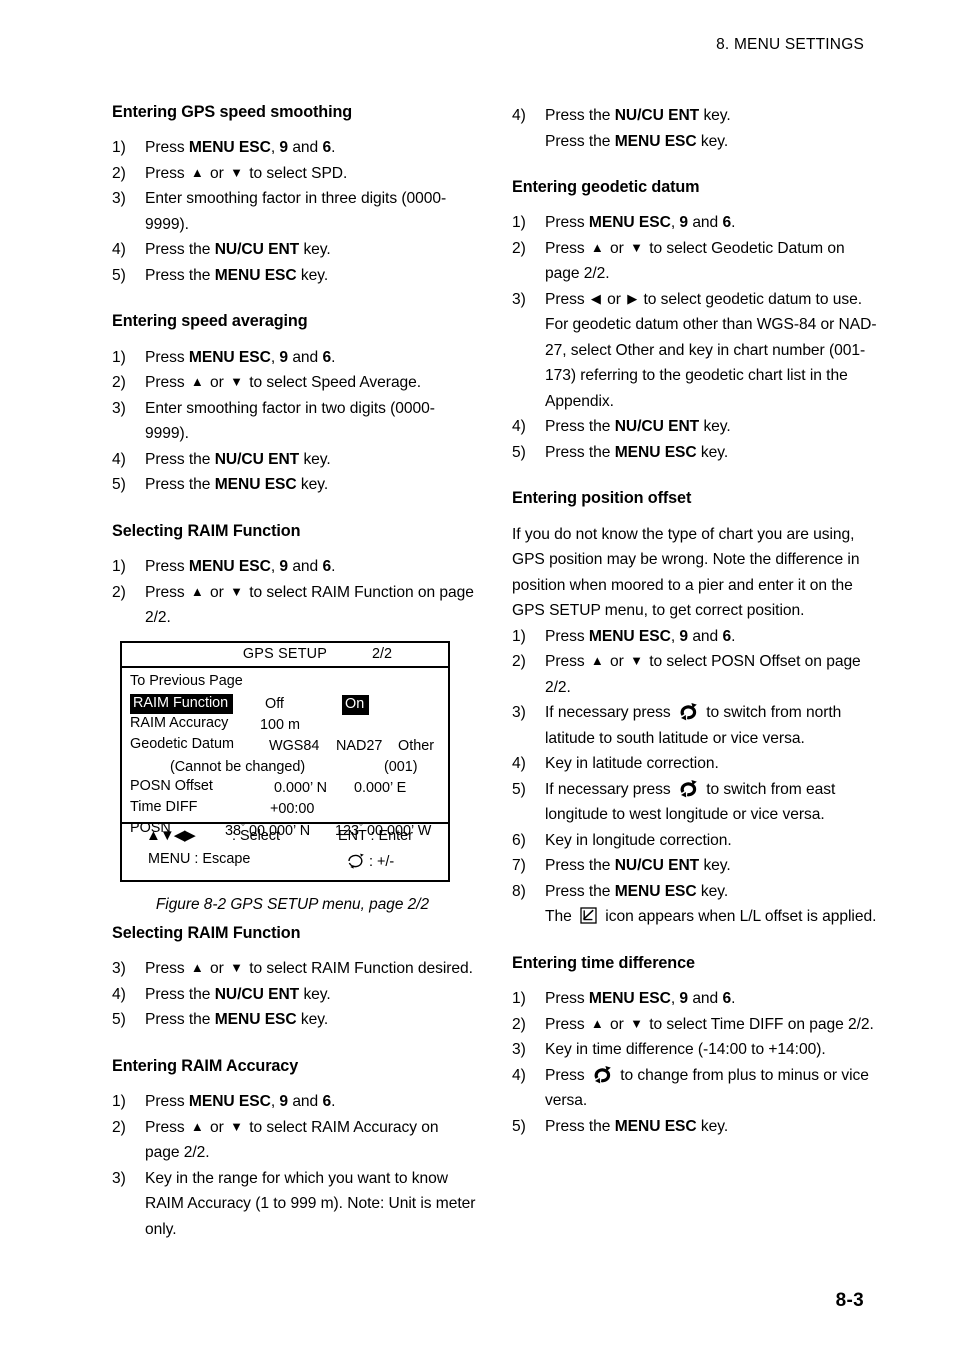 This screenshot has width=954, height=1350. I want to click on step-text: Press ▲ or ▼ to select SPD., so click(246, 173).